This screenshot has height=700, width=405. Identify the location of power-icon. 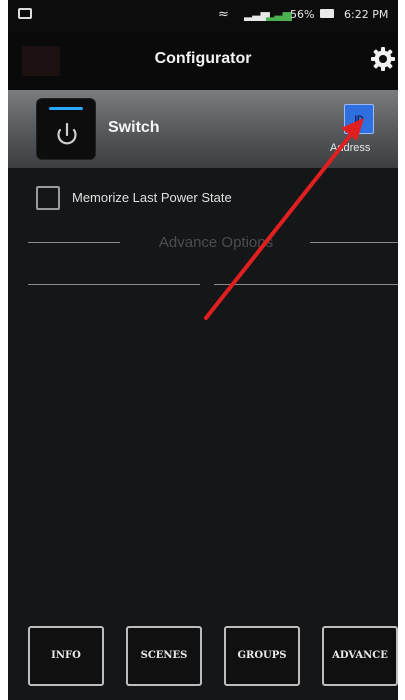
(67, 133).